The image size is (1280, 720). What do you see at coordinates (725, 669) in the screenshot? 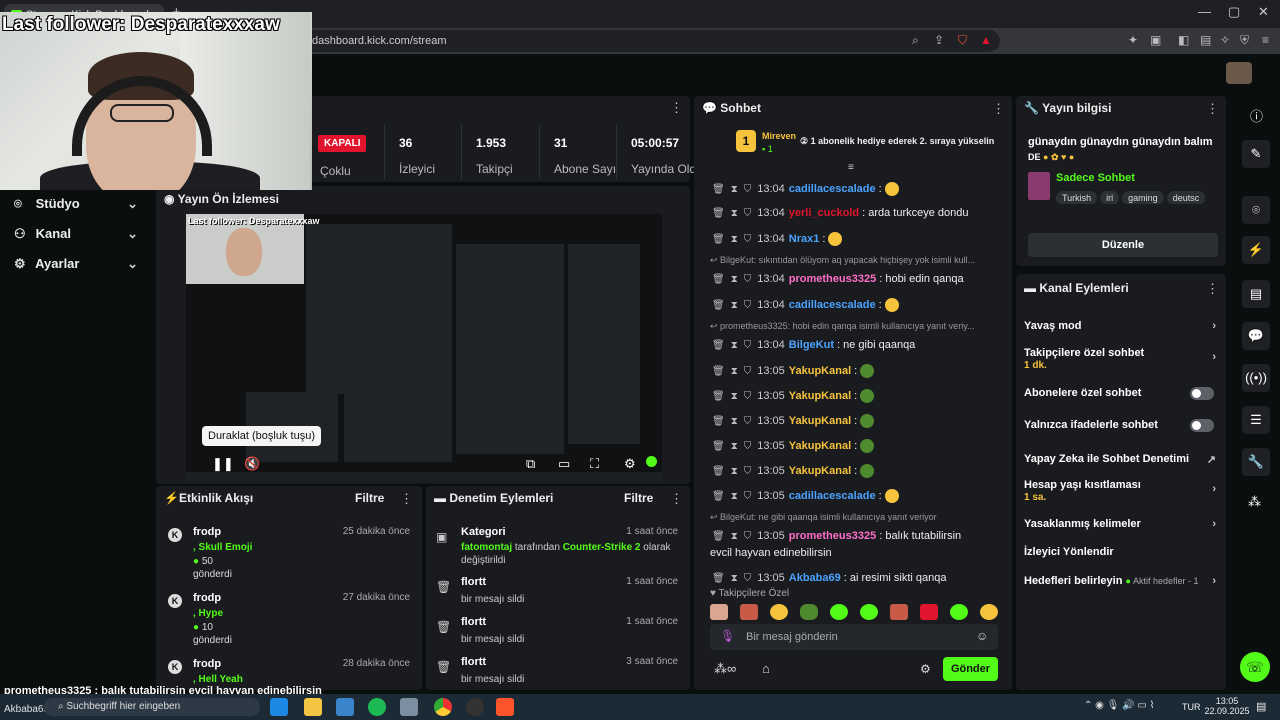
I see `points-icon: ⁂∞` at bounding box center [725, 669].